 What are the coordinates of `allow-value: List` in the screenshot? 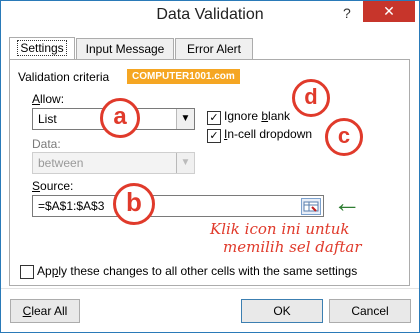 It's located at (47, 119).